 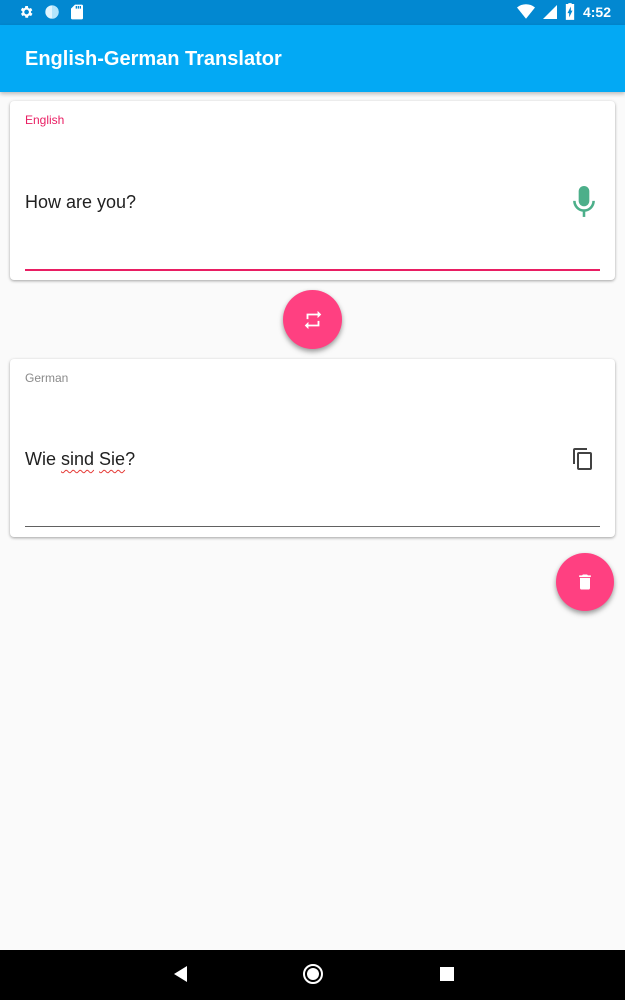 What do you see at coordinates (312, 526) in the screenshot?
I see `target-output-underline` at bounding box center [312, 526].